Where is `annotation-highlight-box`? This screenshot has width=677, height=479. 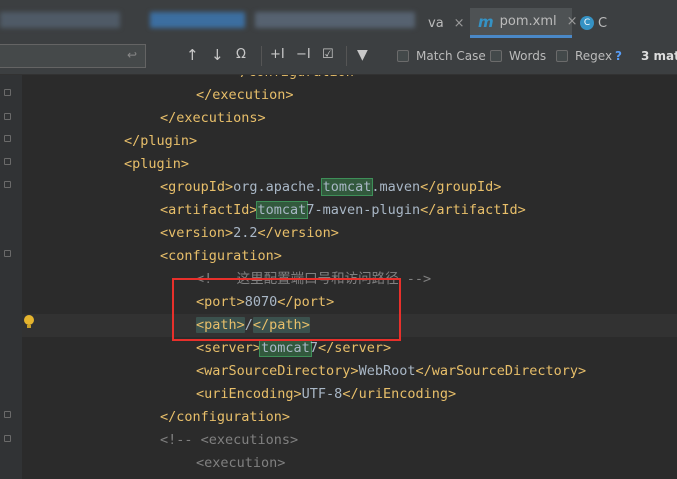
annotation-highlight-box is located at coordinates (286, 309).